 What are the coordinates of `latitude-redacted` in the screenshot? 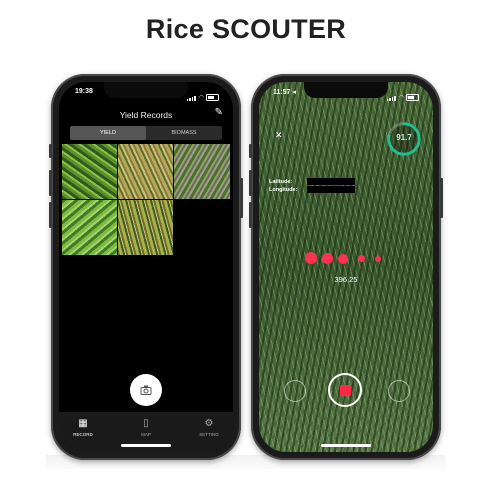 It's located at (331, 181).